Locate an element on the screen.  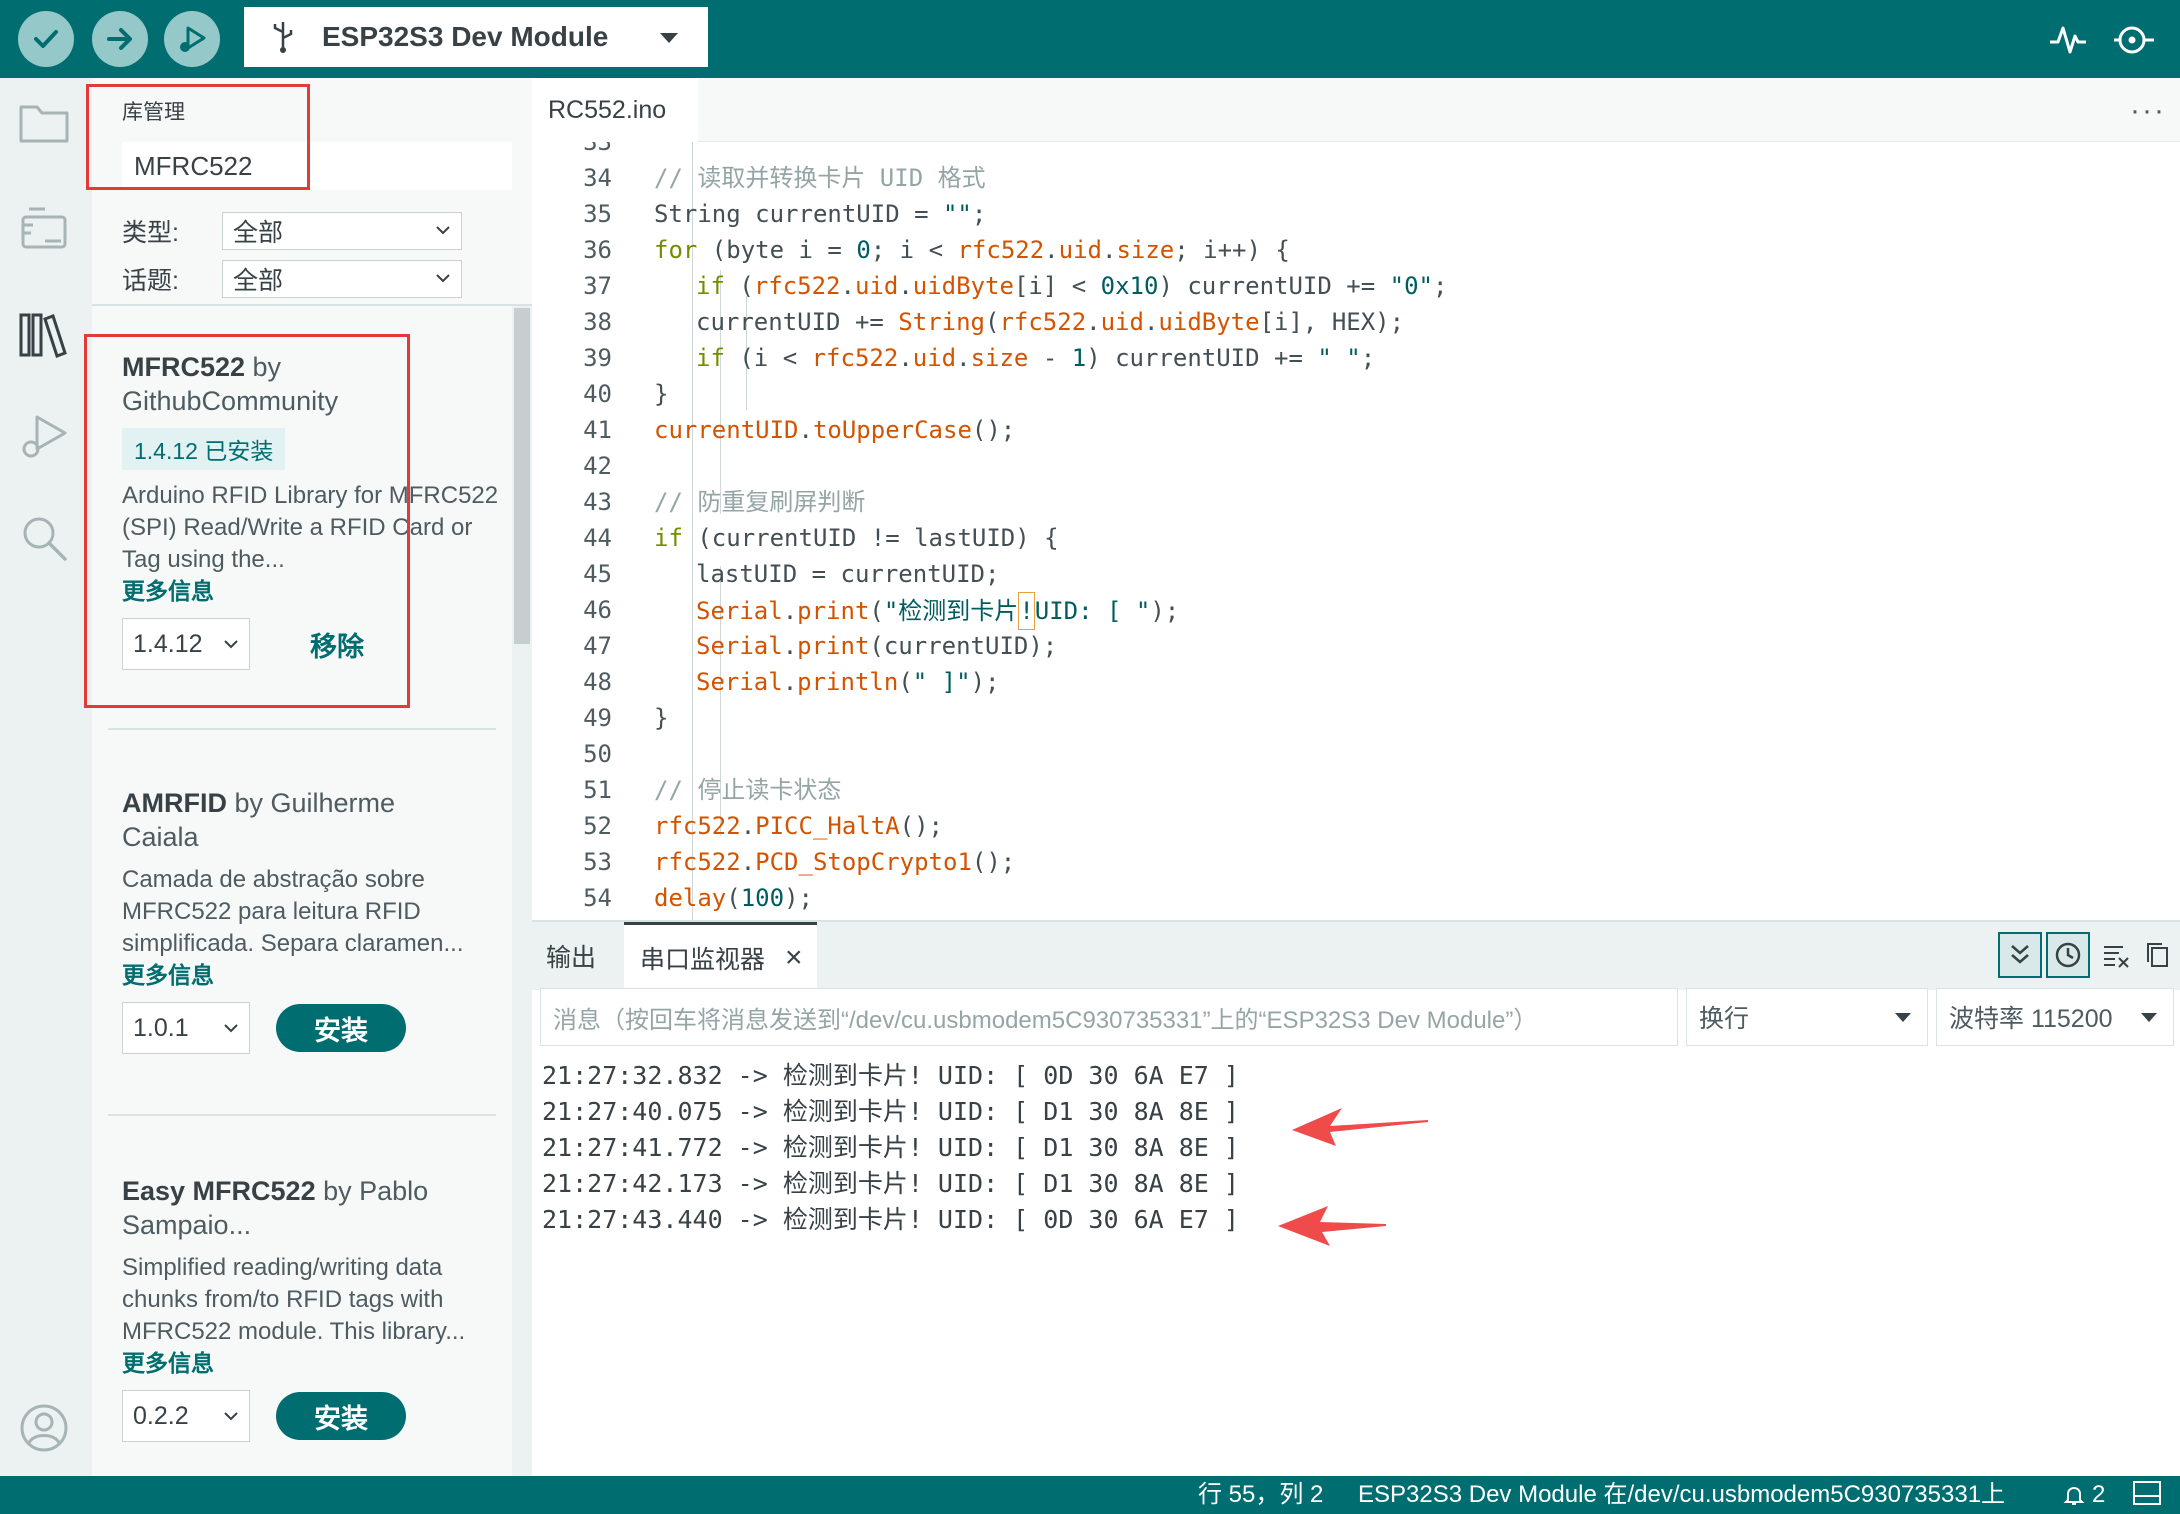
clear-output-icon is located at coordinates (2116, 957).